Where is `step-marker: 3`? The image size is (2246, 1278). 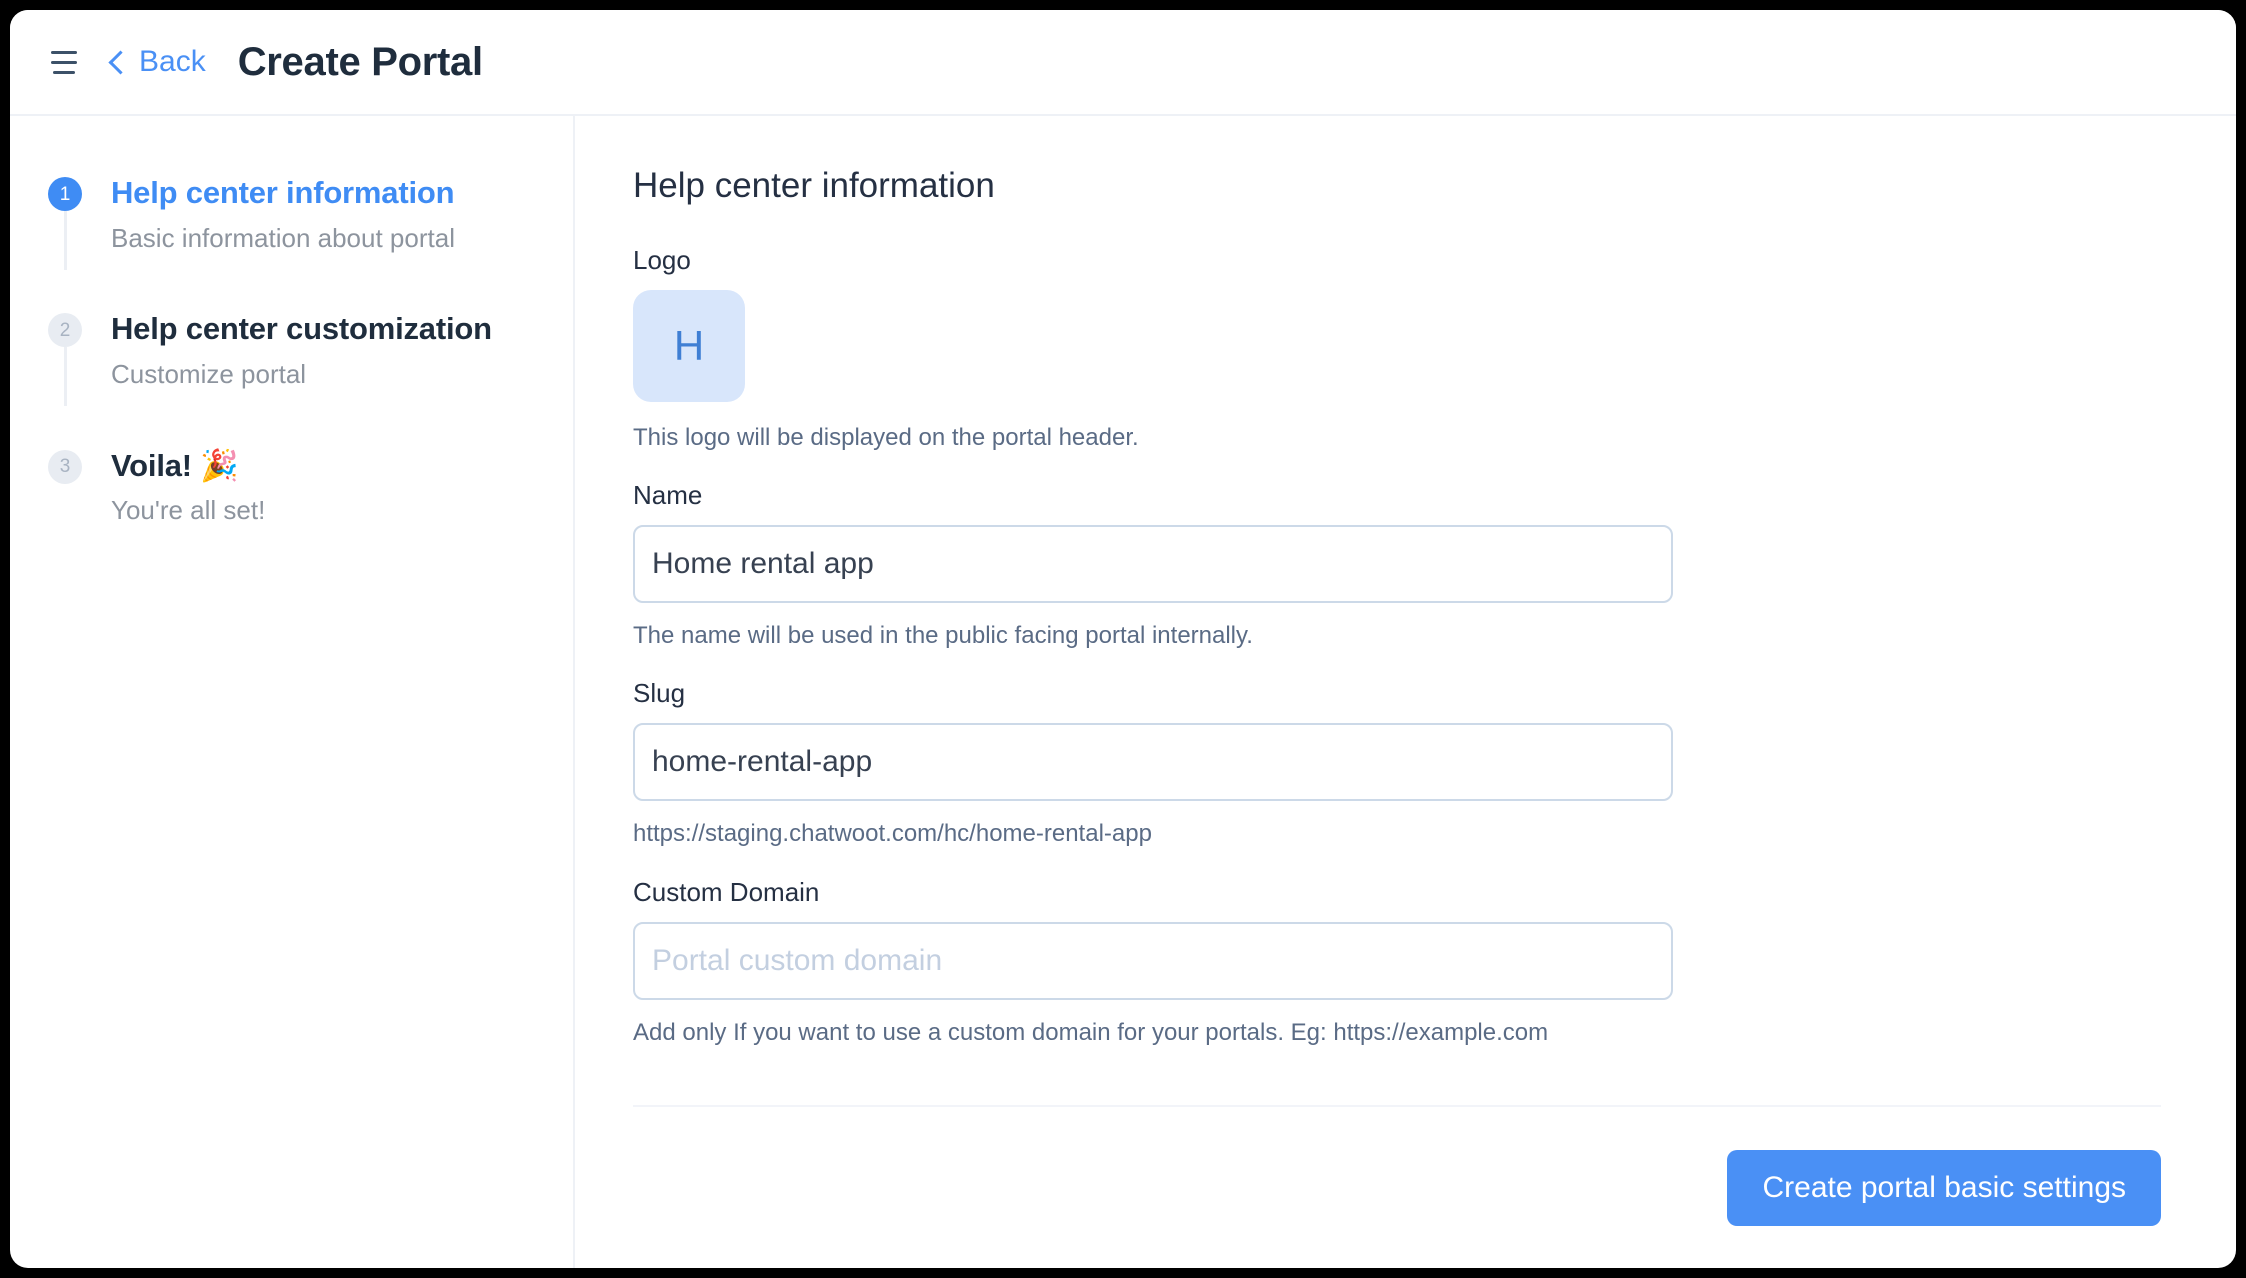 step-marker: 3 is located at coordinates (65, 465).